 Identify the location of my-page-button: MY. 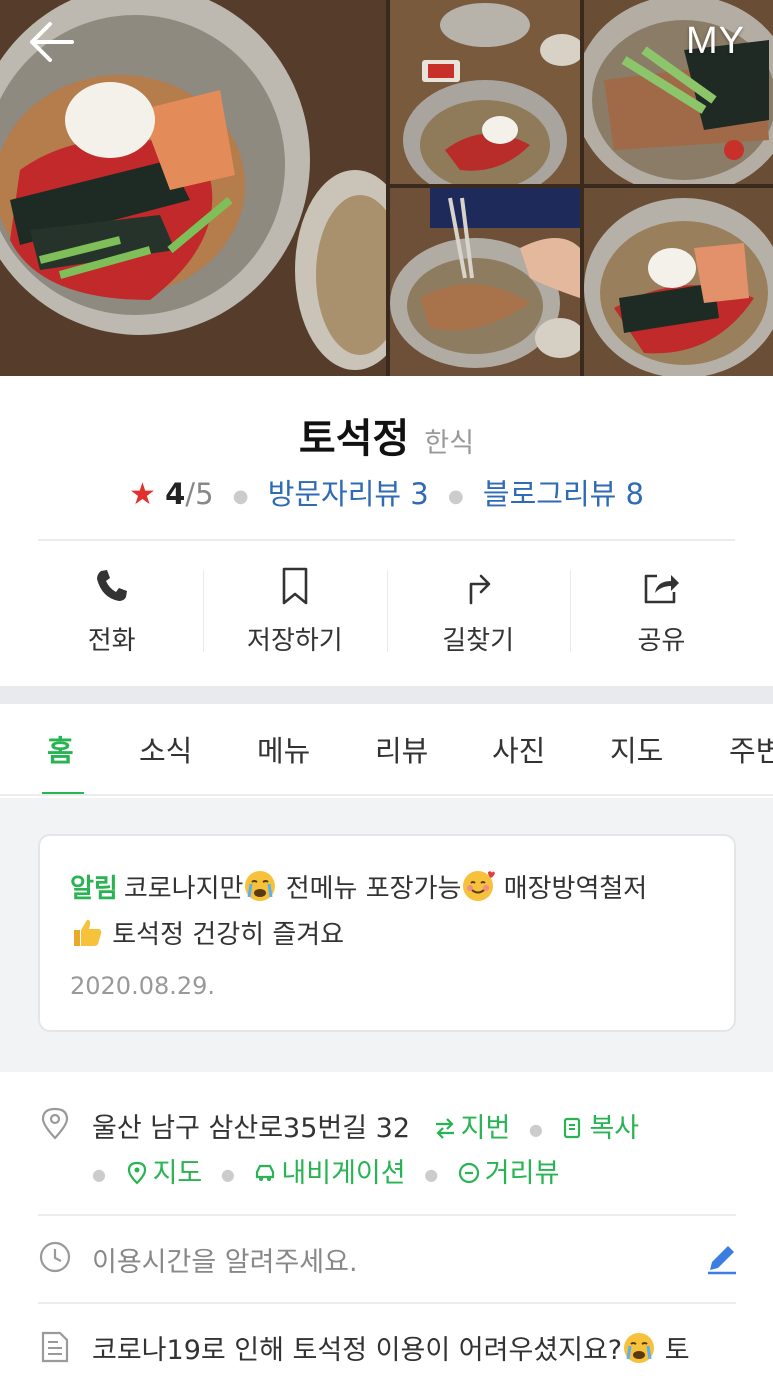
(715, 41).